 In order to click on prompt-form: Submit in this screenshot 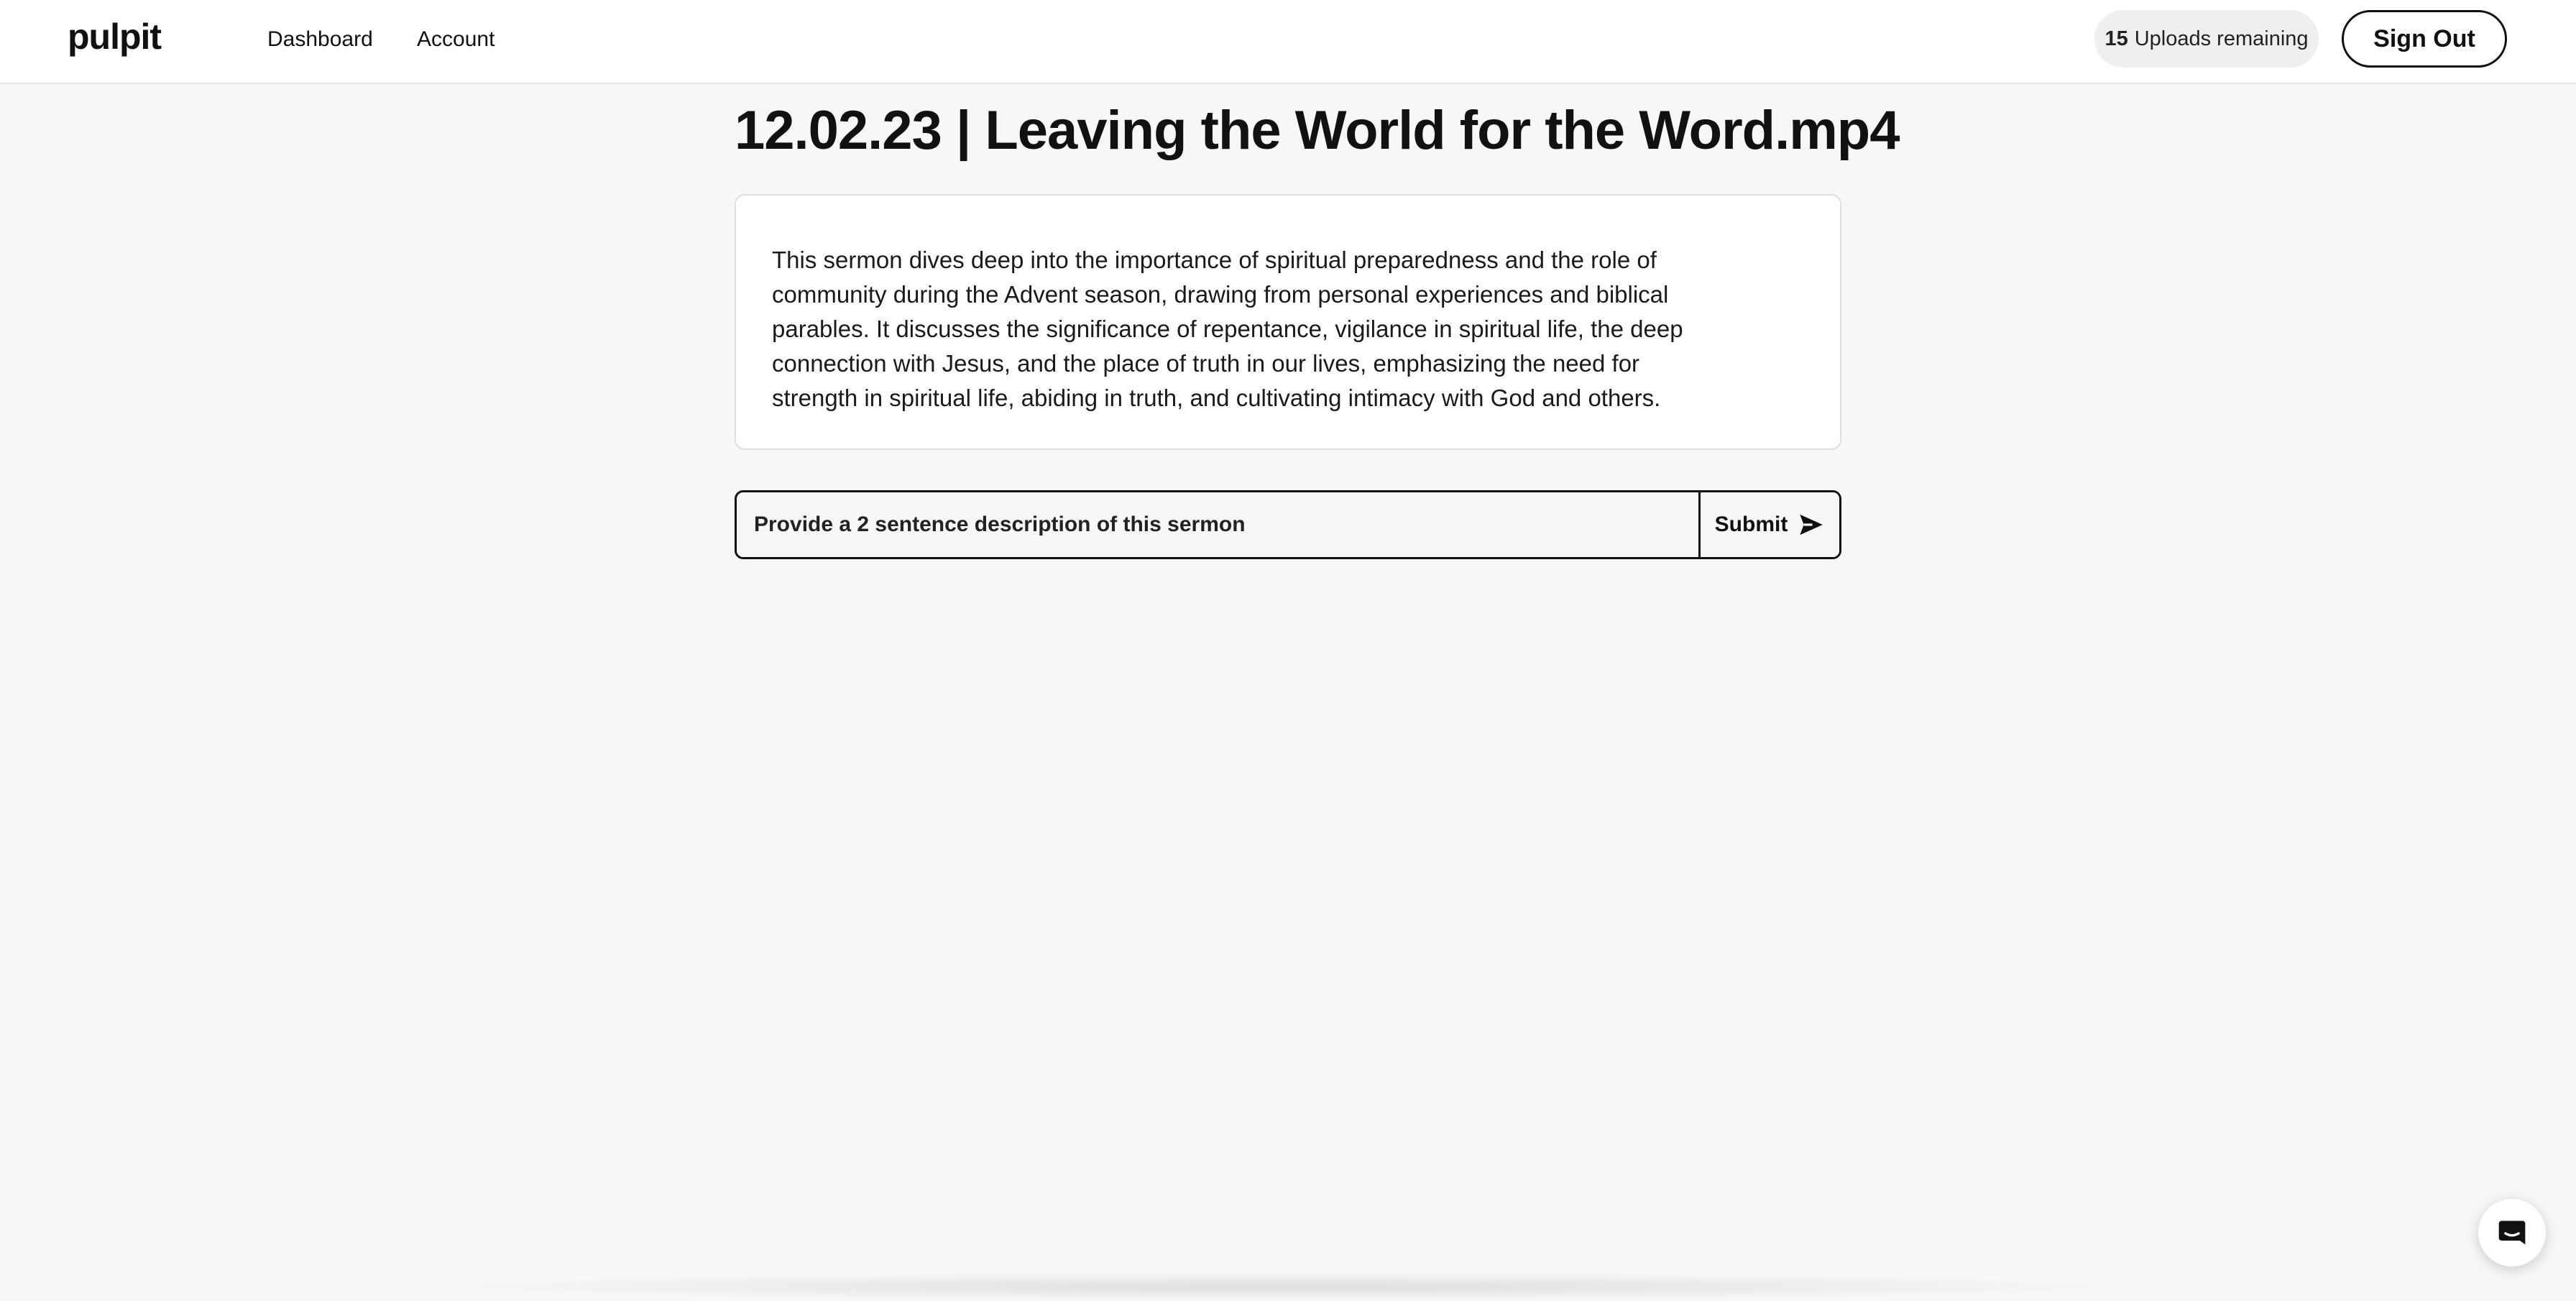, I will do `click(1288, 524)`.